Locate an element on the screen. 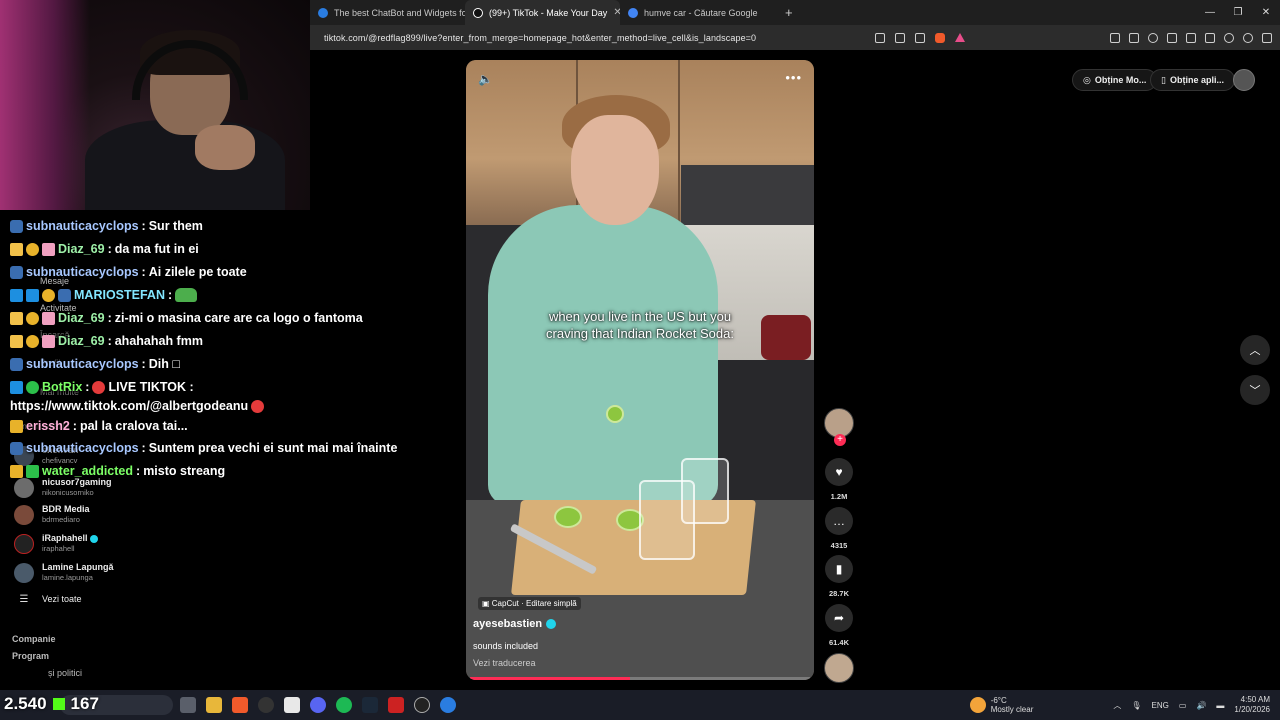 This screenshot has width=1280, height=720. tab-title: (99+) TikTok - Make Your Day is located at coordinates (548, 12).